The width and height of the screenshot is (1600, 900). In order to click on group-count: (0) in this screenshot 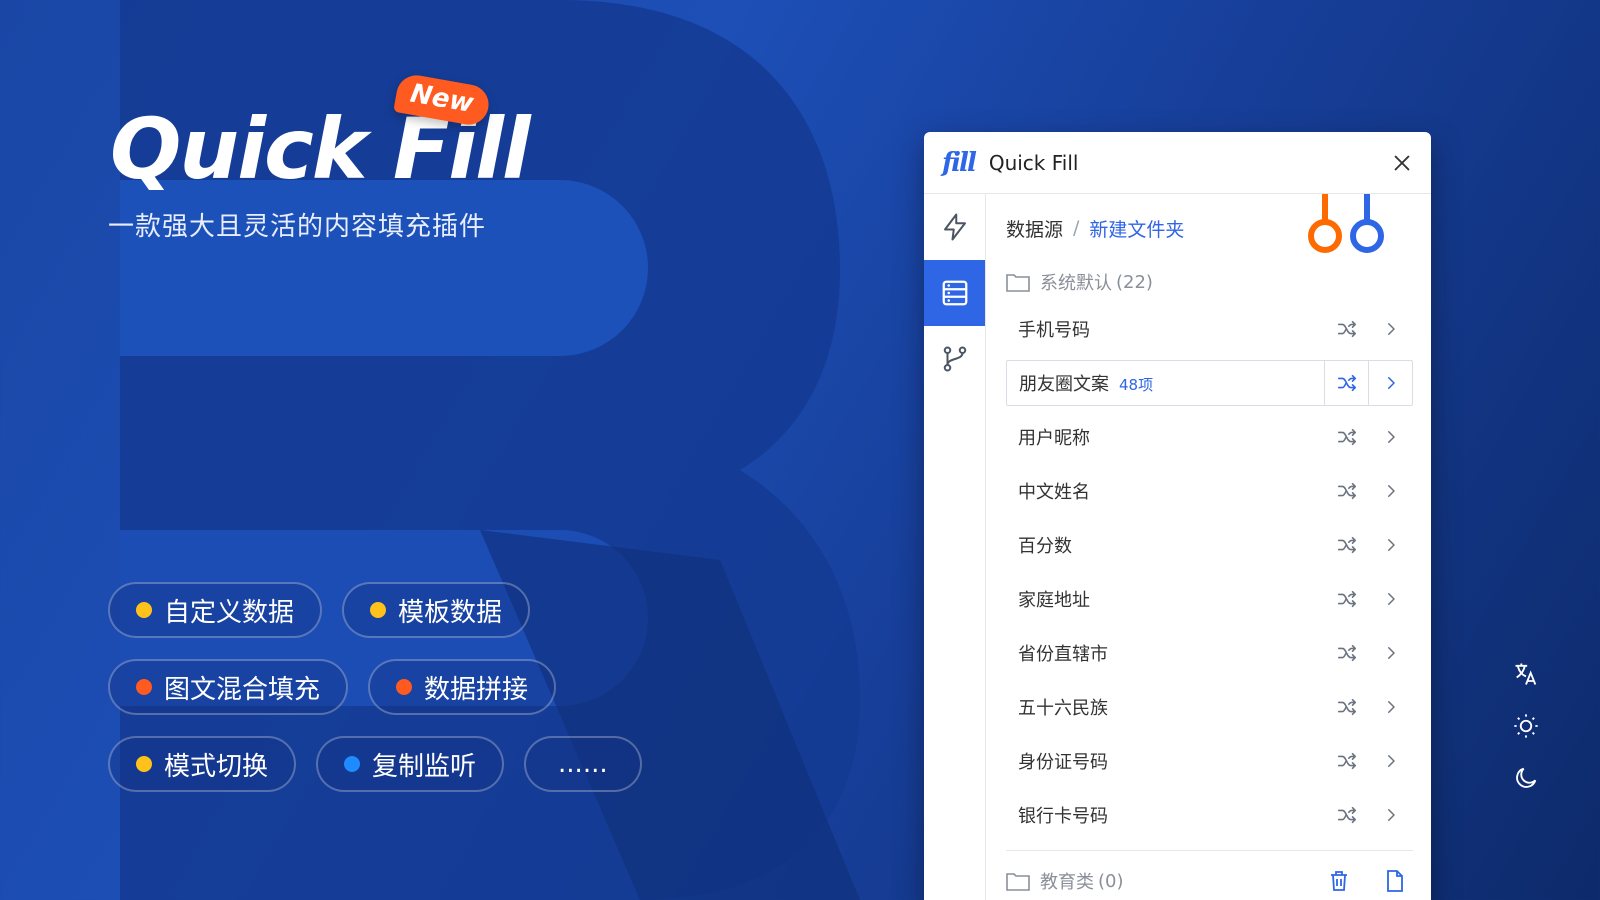, I will do `click(1111, 881)`.